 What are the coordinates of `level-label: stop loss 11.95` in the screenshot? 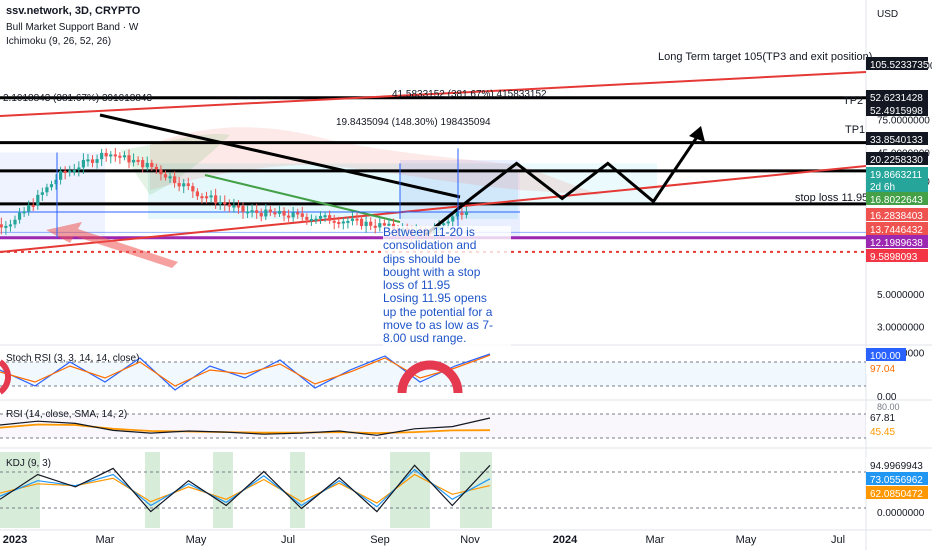 It's located at (831, 198).